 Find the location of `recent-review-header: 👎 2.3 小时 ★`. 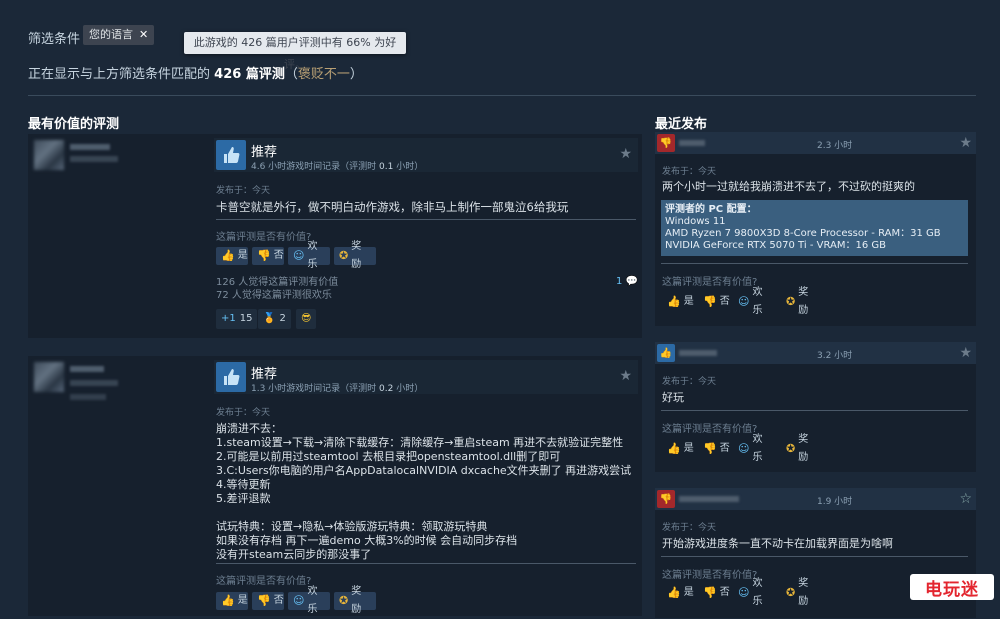

recent-review-header: 👎 2.3 小时 ★ is located at coordinates (815, 143).